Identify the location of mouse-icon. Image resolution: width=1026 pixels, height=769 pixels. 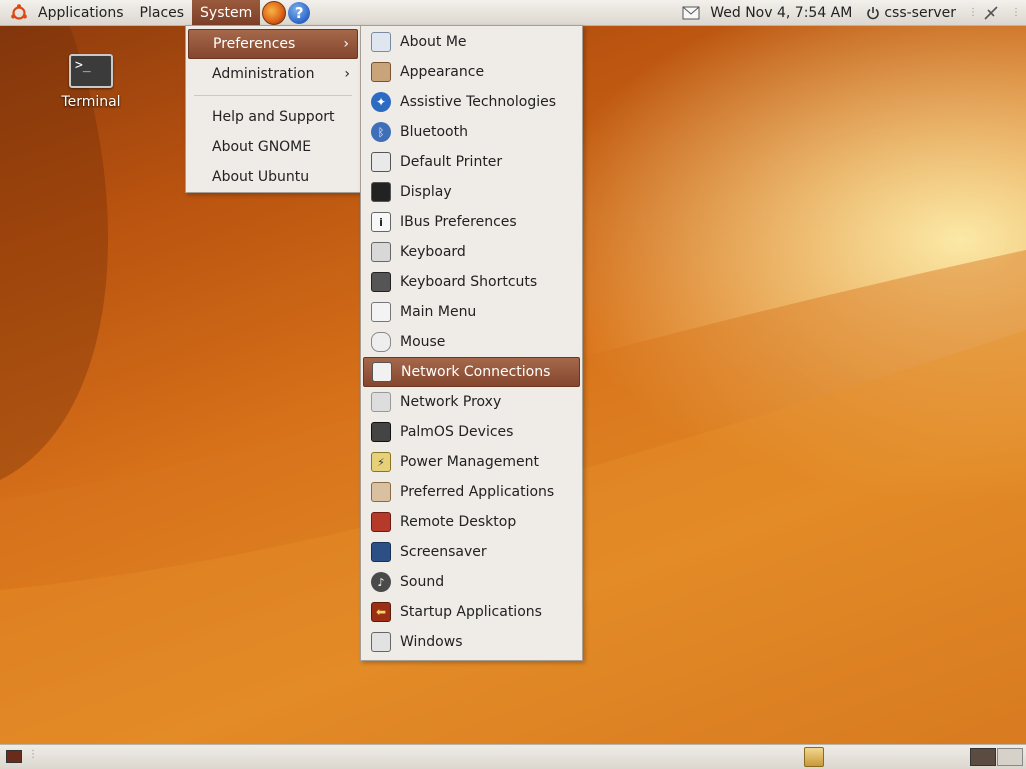
(381, 342).